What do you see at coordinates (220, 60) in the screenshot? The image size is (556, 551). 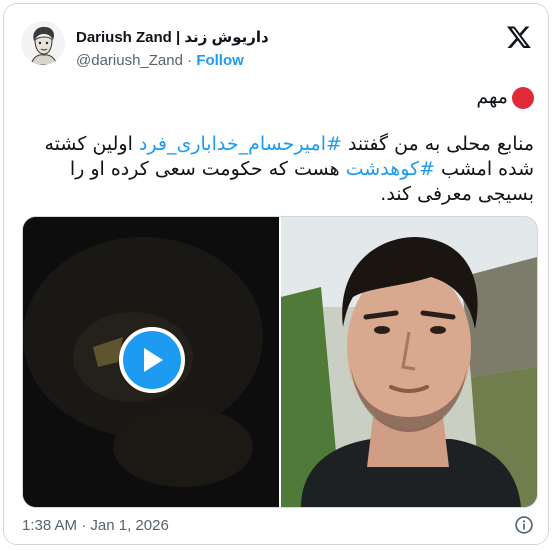 I see `follow-button: Follow` at bounding box center [220, 60].